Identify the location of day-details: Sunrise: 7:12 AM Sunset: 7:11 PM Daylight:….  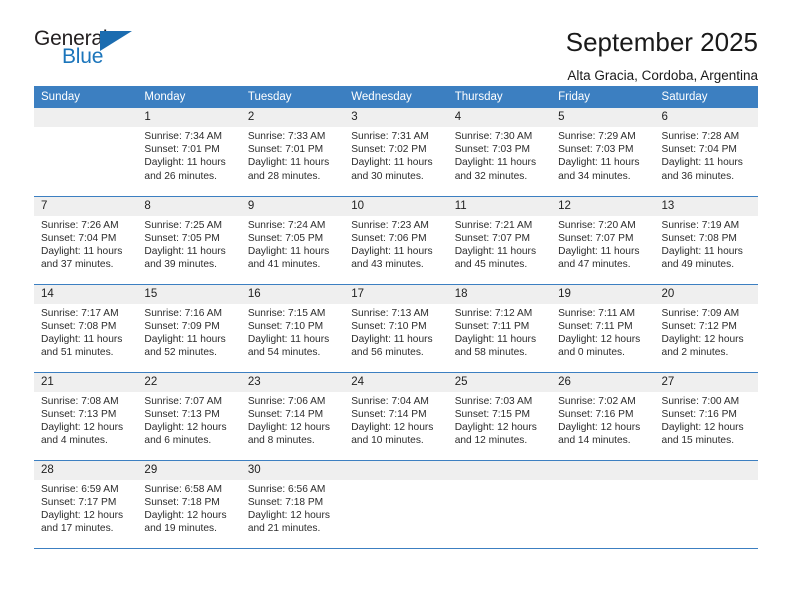
(499, 332).